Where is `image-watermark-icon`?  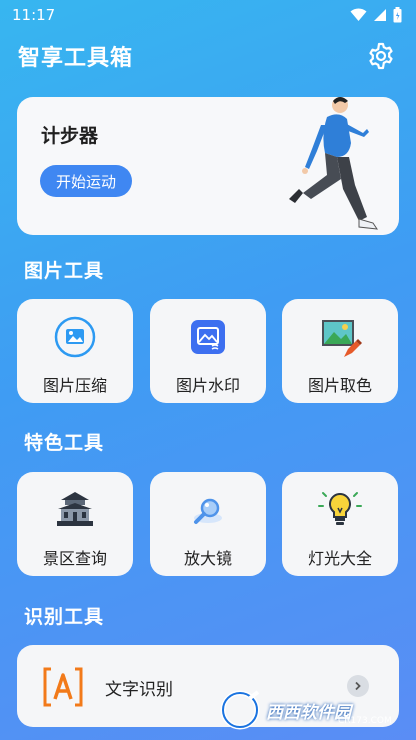 image-watermark-icon is located at coordinates (208, 337).